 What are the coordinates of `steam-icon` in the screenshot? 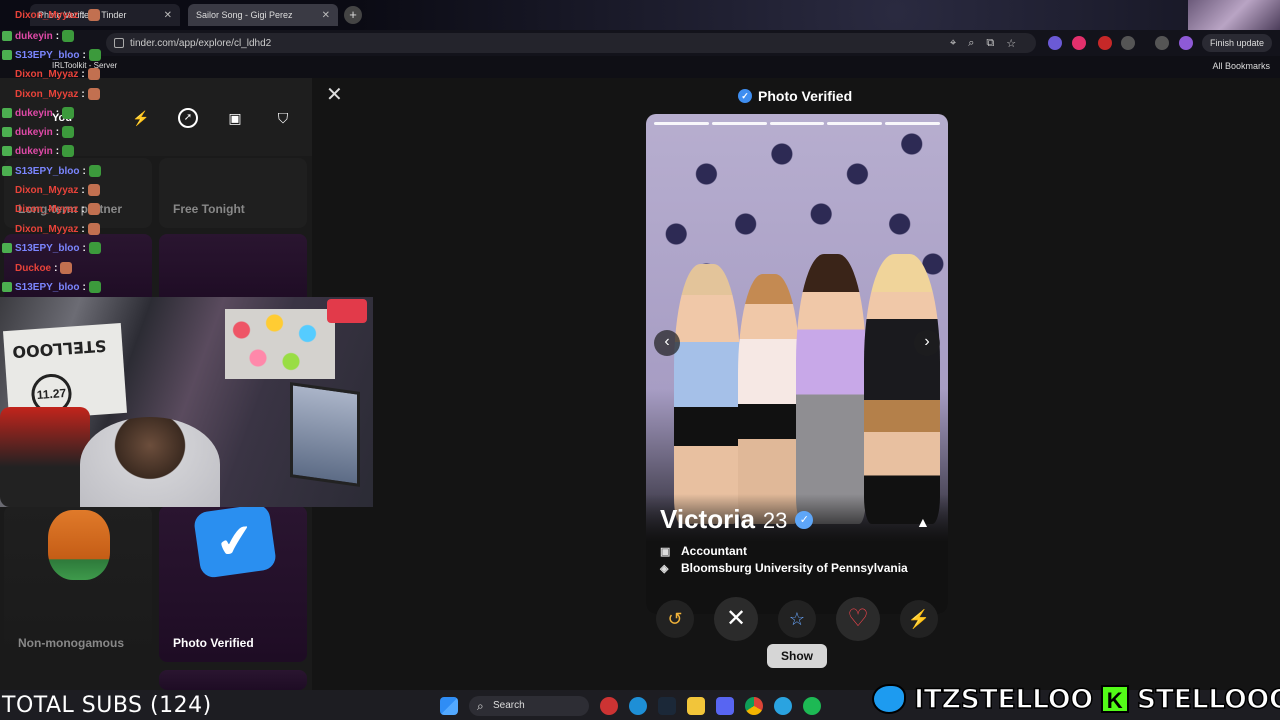 It's located at (667, 706).